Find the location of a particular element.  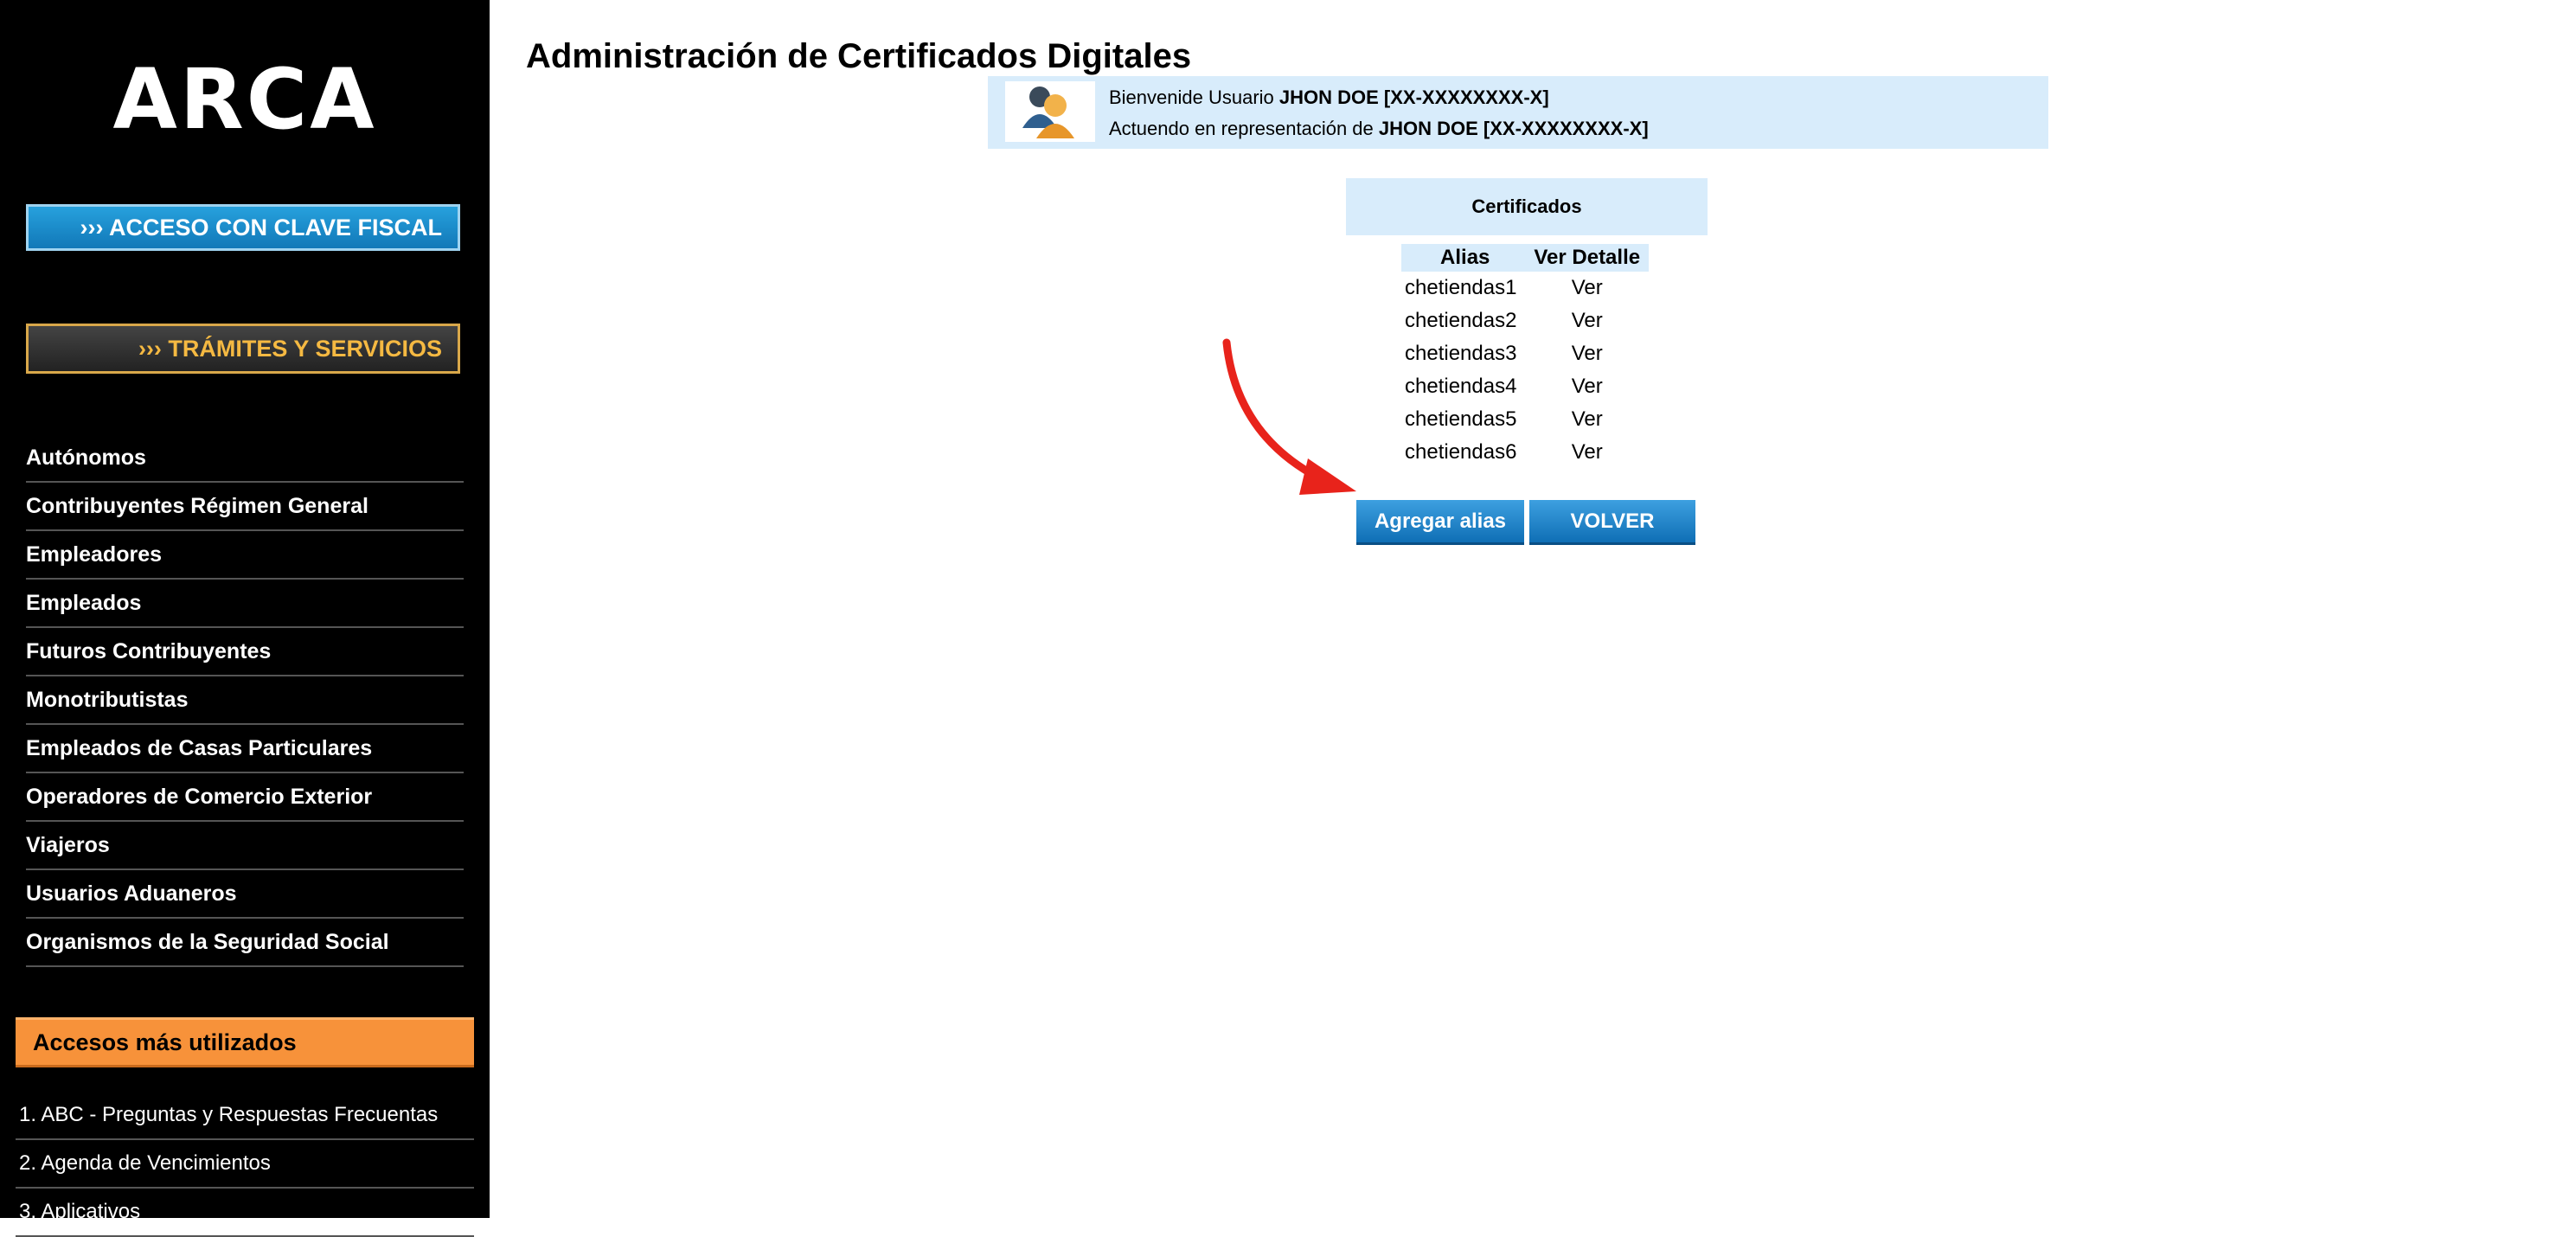

alias-cell: chetiendas1 is located at coordinates (1461, 287).